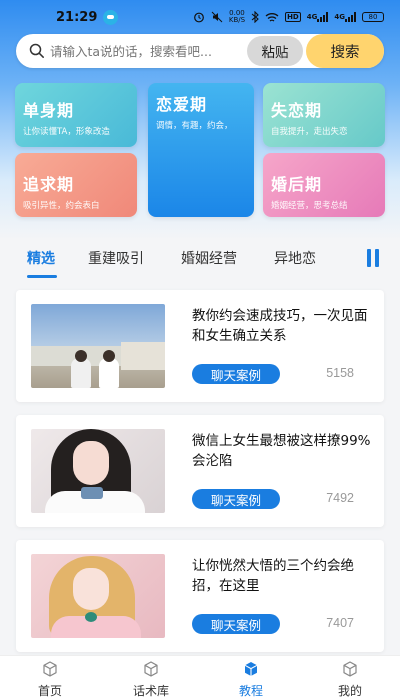 The width and height of the screenshot is (400, 700). I want to click on status-icons: 0.00 KB/S HD 4G 4G 80, so click(288, 17).